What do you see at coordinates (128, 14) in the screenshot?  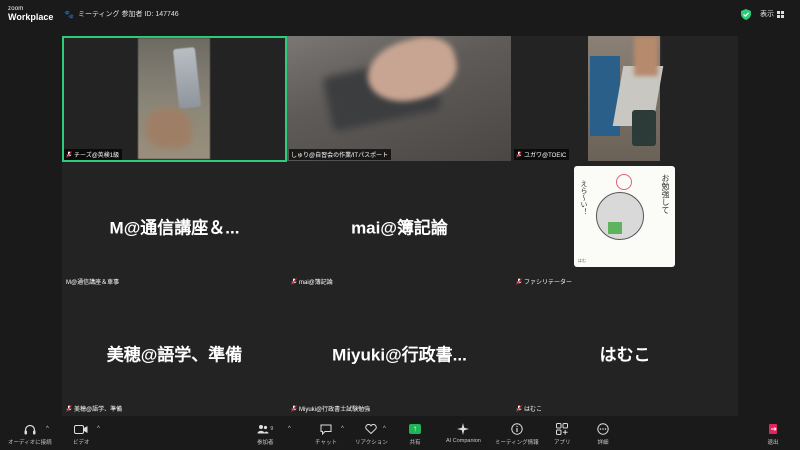 I see `meeting-title: ミーティング 参加者 ID: 147746` at bounding box center [128, 14].